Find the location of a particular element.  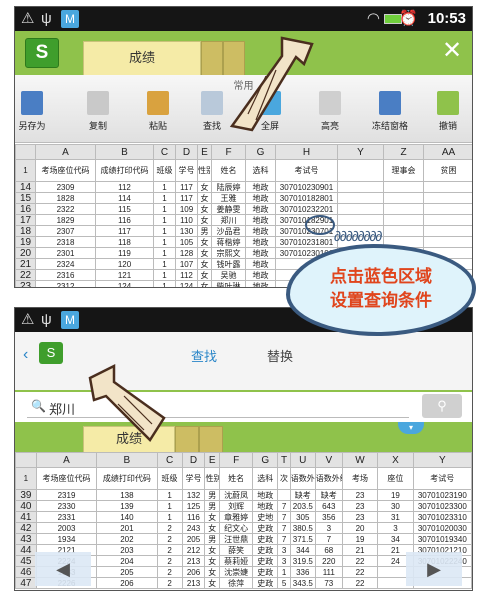

cell: 132 is located at coordinates (193, 495).